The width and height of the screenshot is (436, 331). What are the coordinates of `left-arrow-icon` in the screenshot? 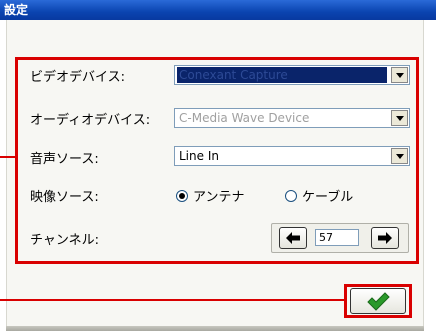 It's located at (293, 238).